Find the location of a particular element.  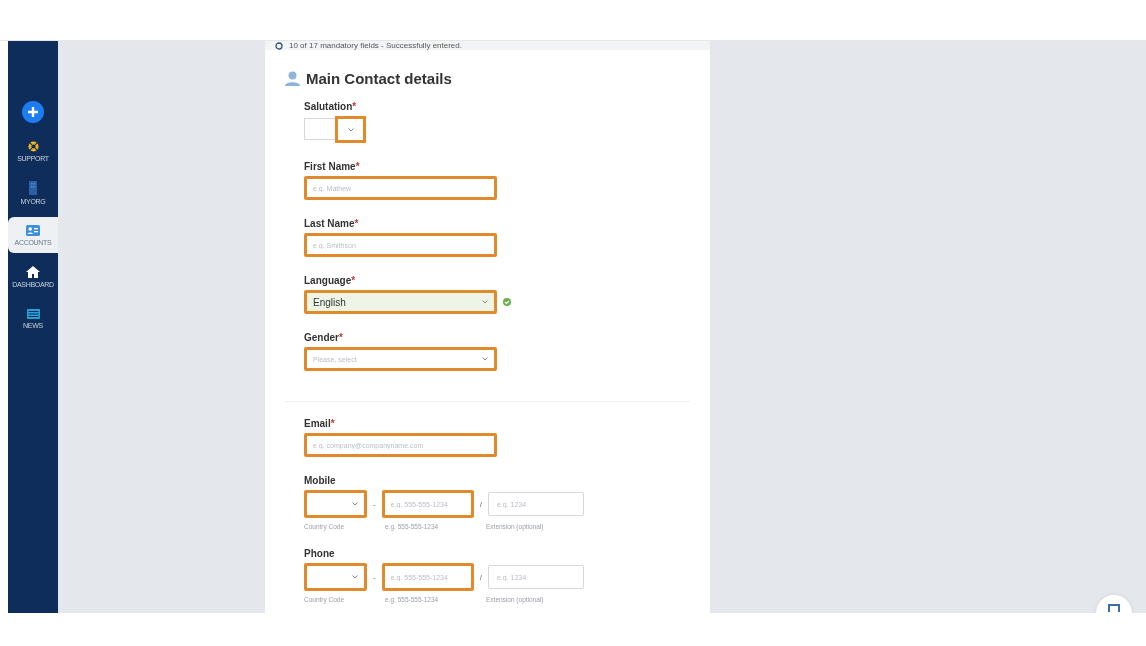

select-field: English is located at coordinates (400, 302).